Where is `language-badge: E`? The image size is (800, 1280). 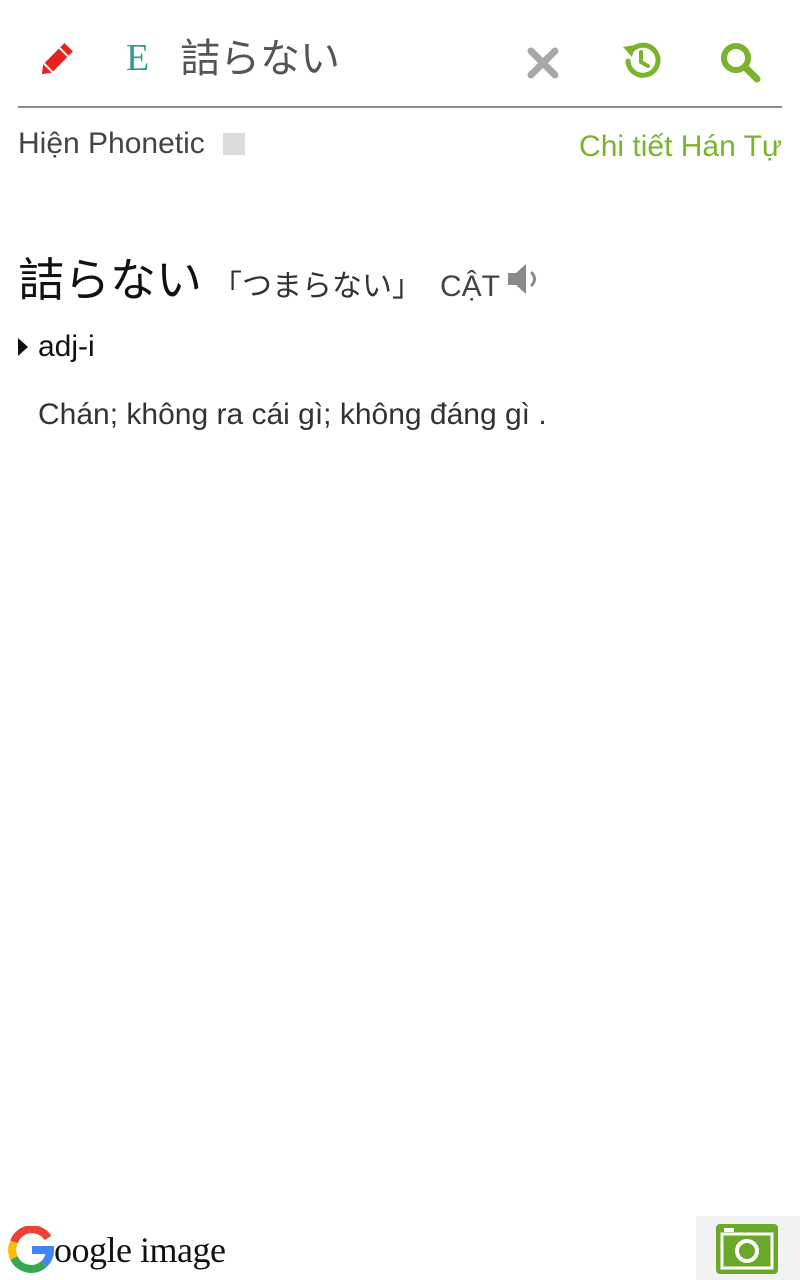
language-badge: E is located at coordinates (137, 58).